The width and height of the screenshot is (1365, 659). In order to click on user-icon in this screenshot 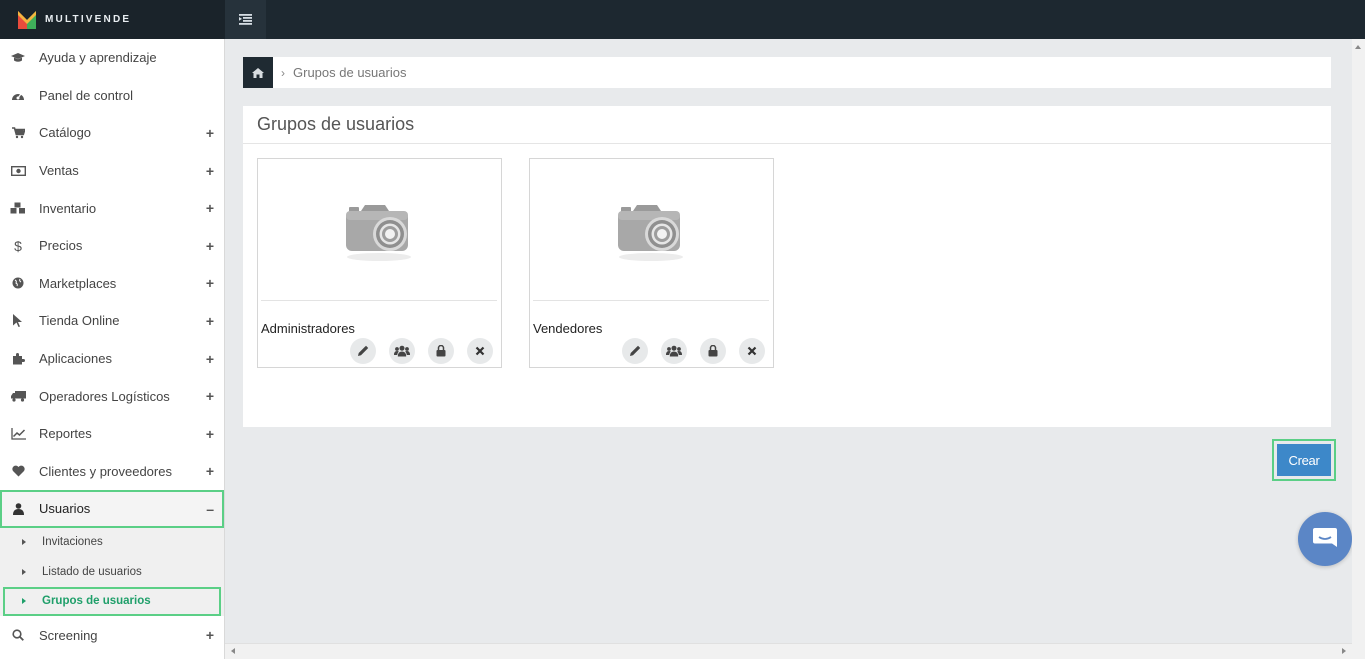, I will do `click(18, 509)`.